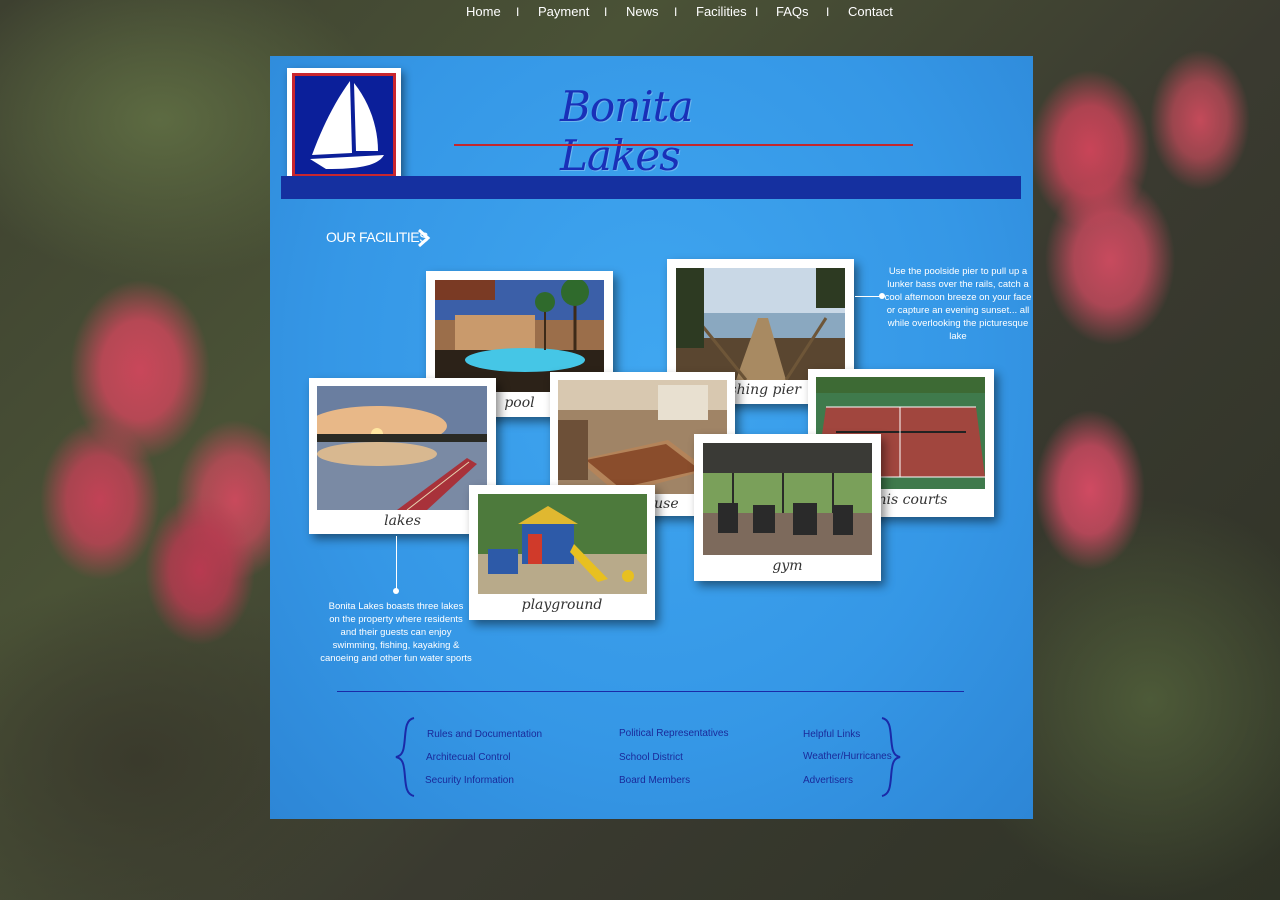  Describe the element at coordinates (870, 12) in the screenshot. I see `nav-contact: Contact` at that location.